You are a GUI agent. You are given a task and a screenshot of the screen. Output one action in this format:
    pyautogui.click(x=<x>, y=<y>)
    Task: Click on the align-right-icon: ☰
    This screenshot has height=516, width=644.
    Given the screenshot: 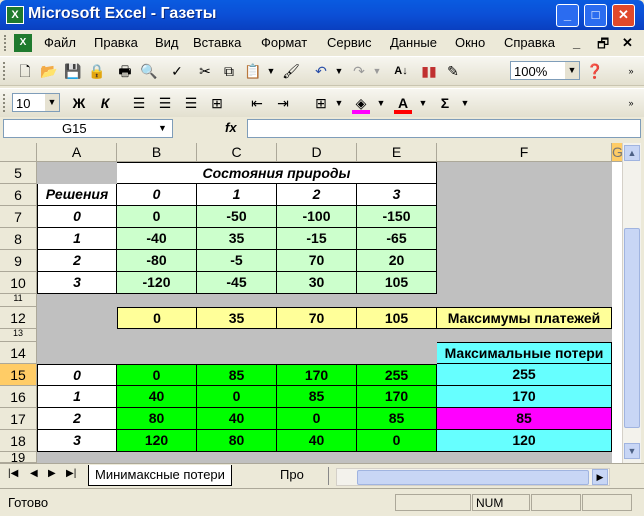 What is the action you would take?
    pyautogui.click(x=191, y=103)
    